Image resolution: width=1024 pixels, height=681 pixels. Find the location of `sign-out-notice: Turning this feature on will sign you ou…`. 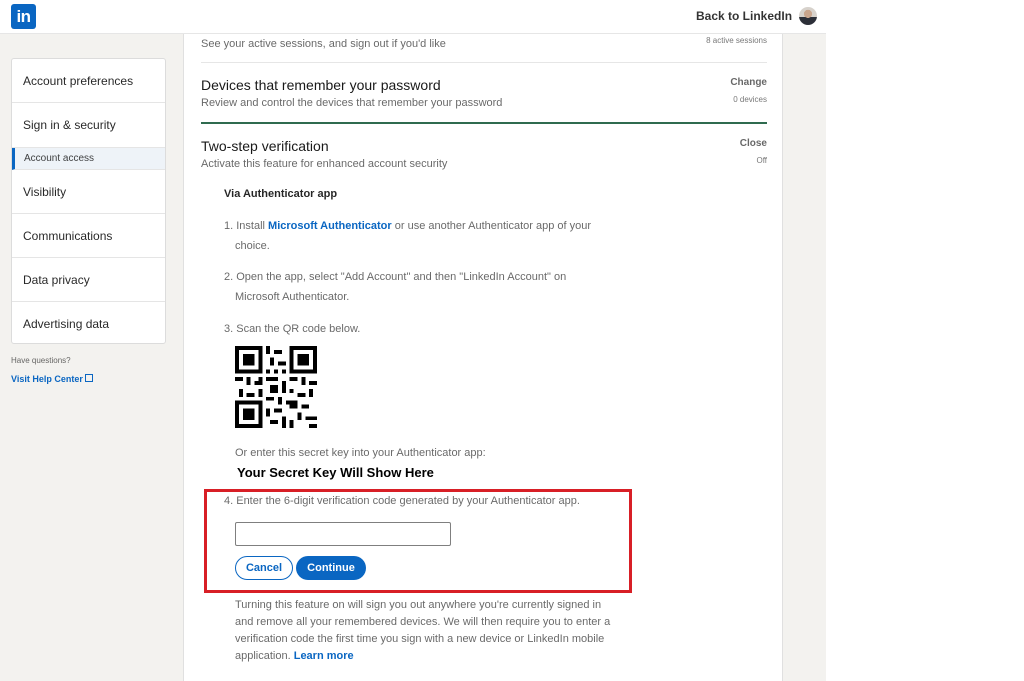

sign-out-notice: Turning this feature on will sign you ou… is located at coordinates (435, 631).